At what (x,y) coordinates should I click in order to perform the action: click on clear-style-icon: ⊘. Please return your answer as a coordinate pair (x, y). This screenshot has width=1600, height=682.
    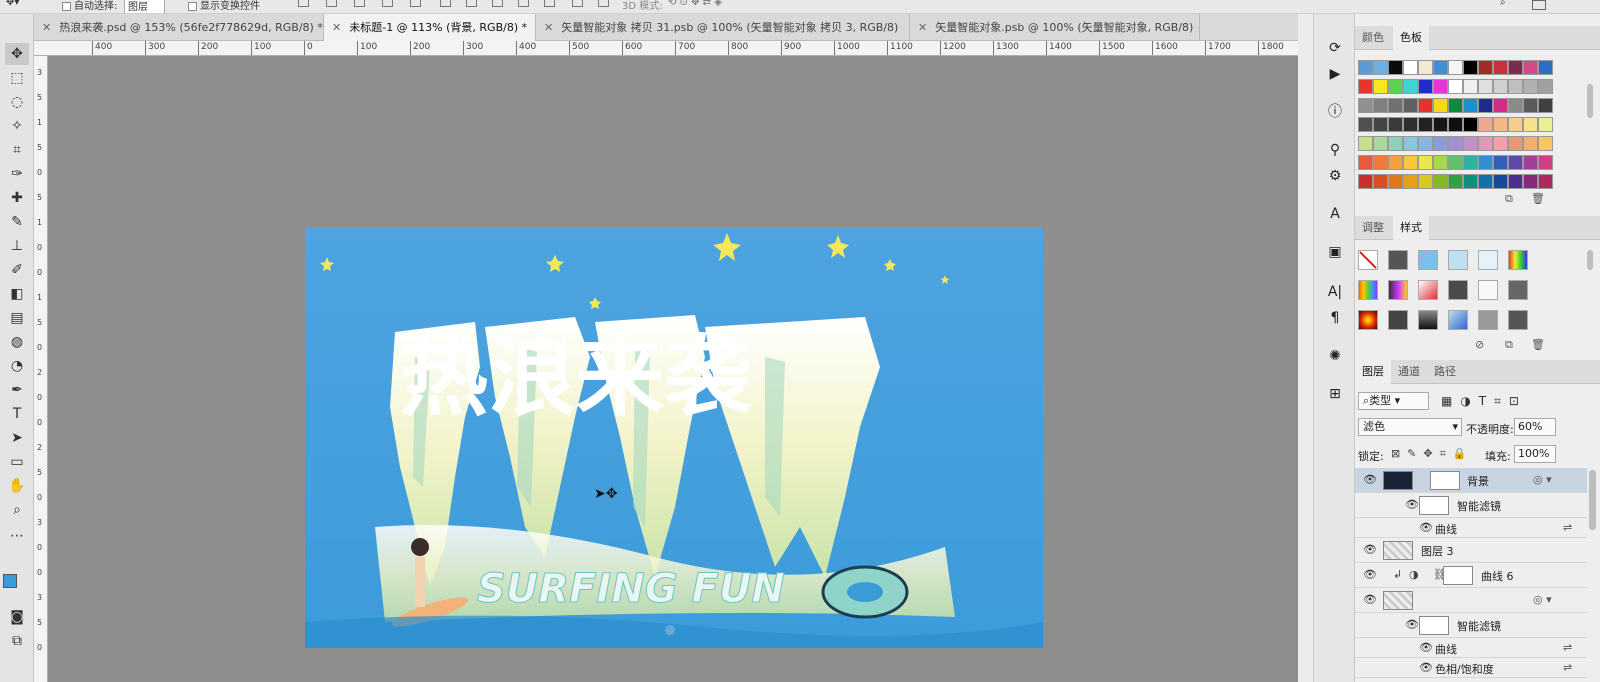
    Looking at the image, I should click on (1479, 344).